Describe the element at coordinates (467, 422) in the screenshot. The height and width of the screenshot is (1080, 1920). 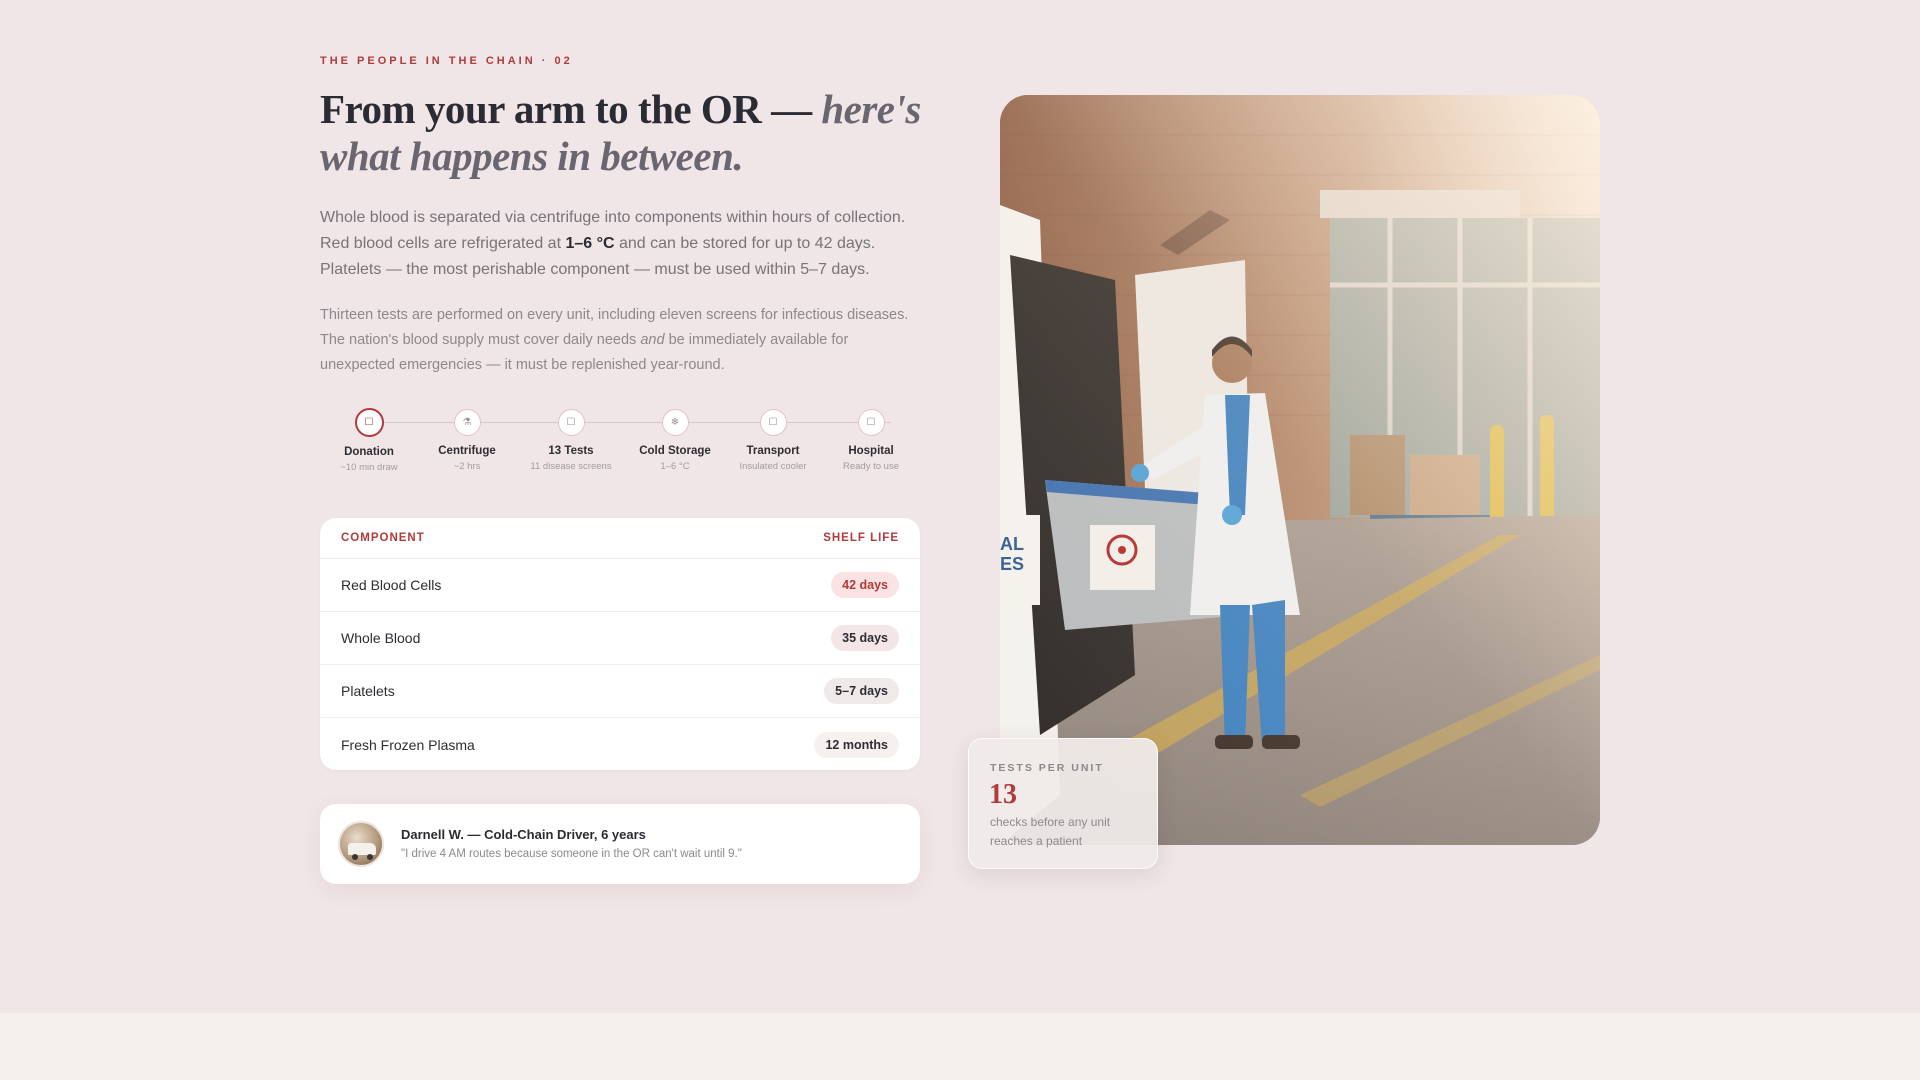
I see `flask-icon: ⚗` at that location.